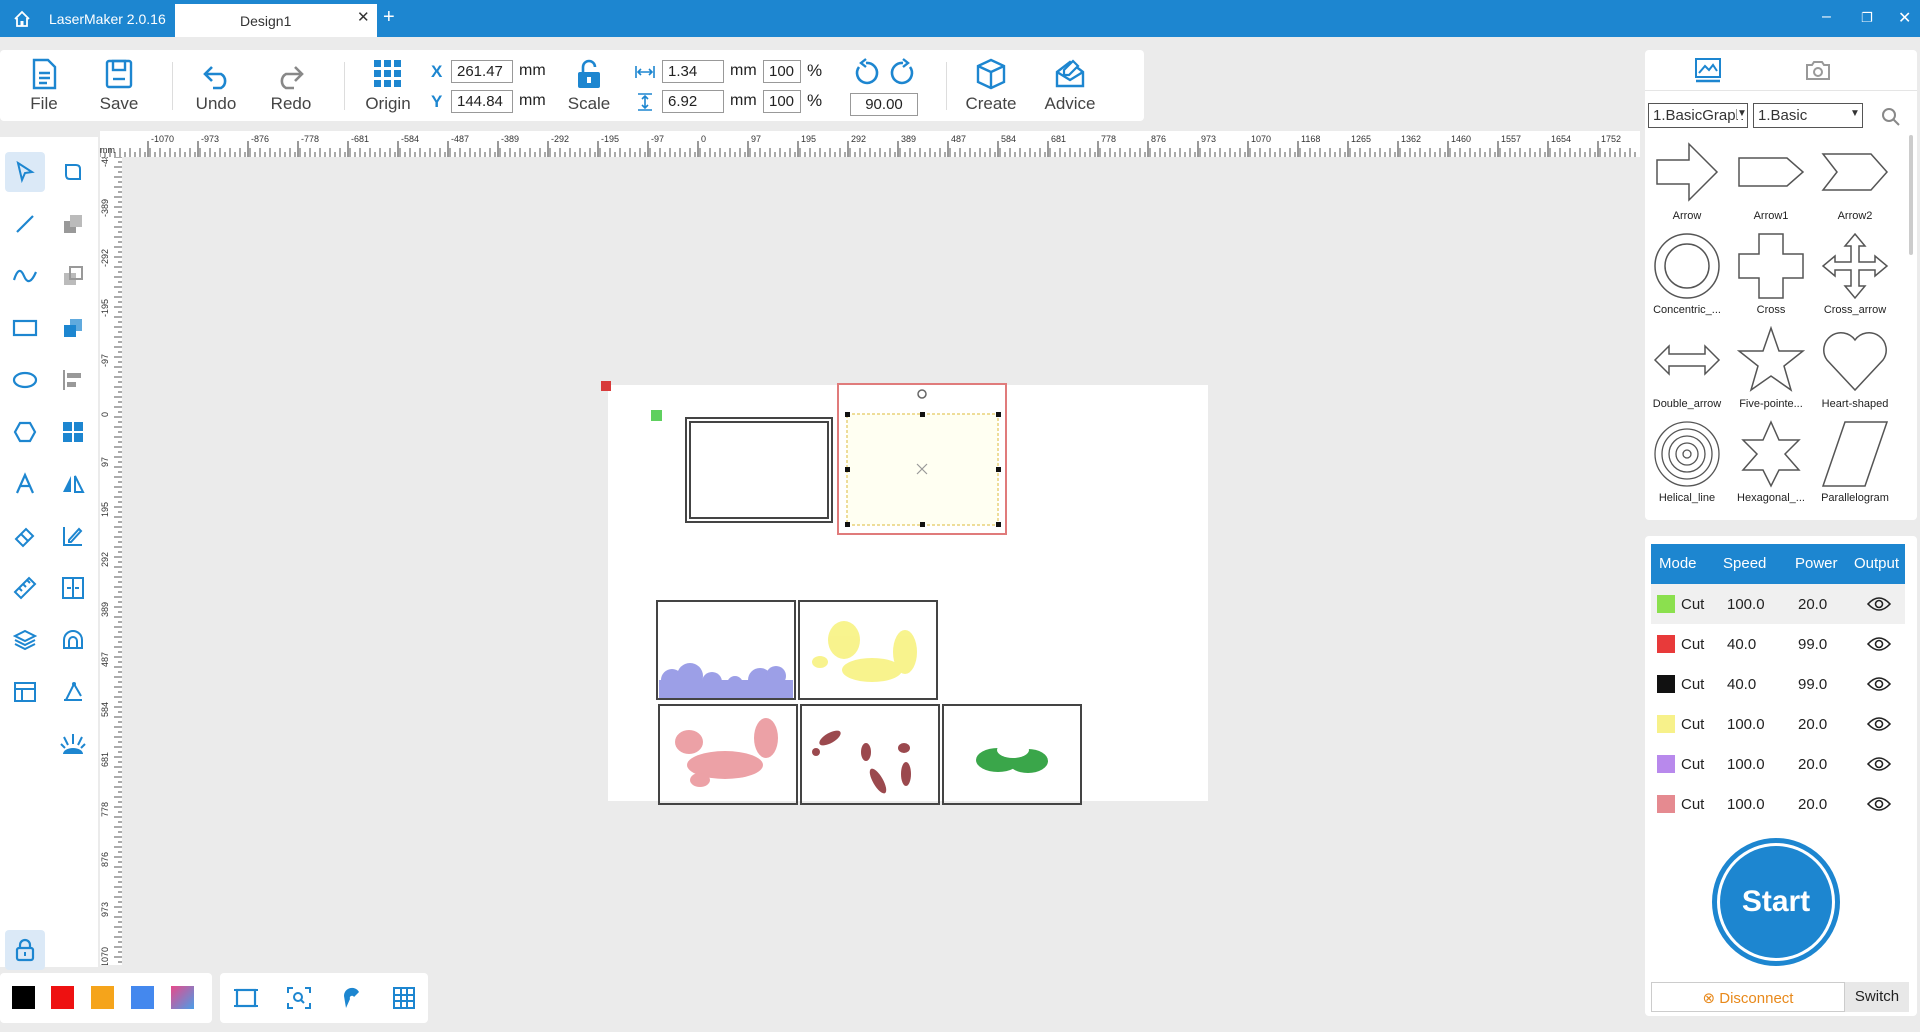 This screenshot has width=1920, height=1032. Describe the element at coordinates (1855, 362) in the screenshot. I see `heart-shape-icon` at that location.